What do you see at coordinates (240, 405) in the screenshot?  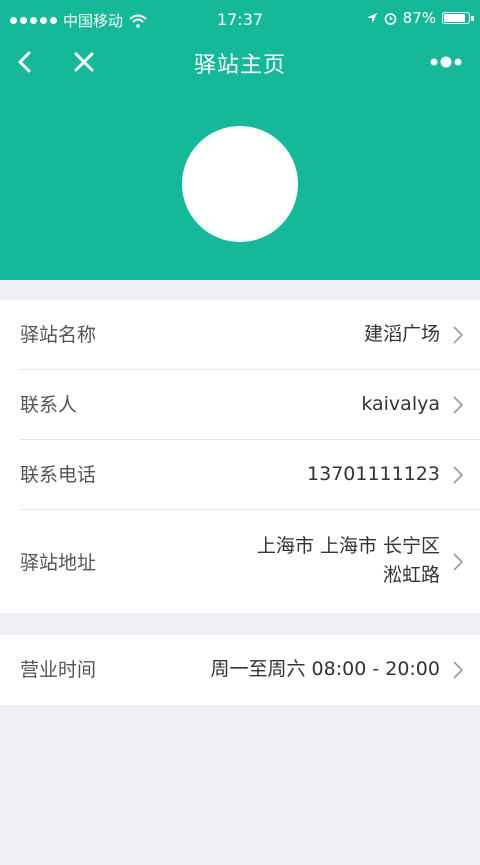 I see `contact-person-row: 联系人 kaivalya` at bounding box center [240, 405].